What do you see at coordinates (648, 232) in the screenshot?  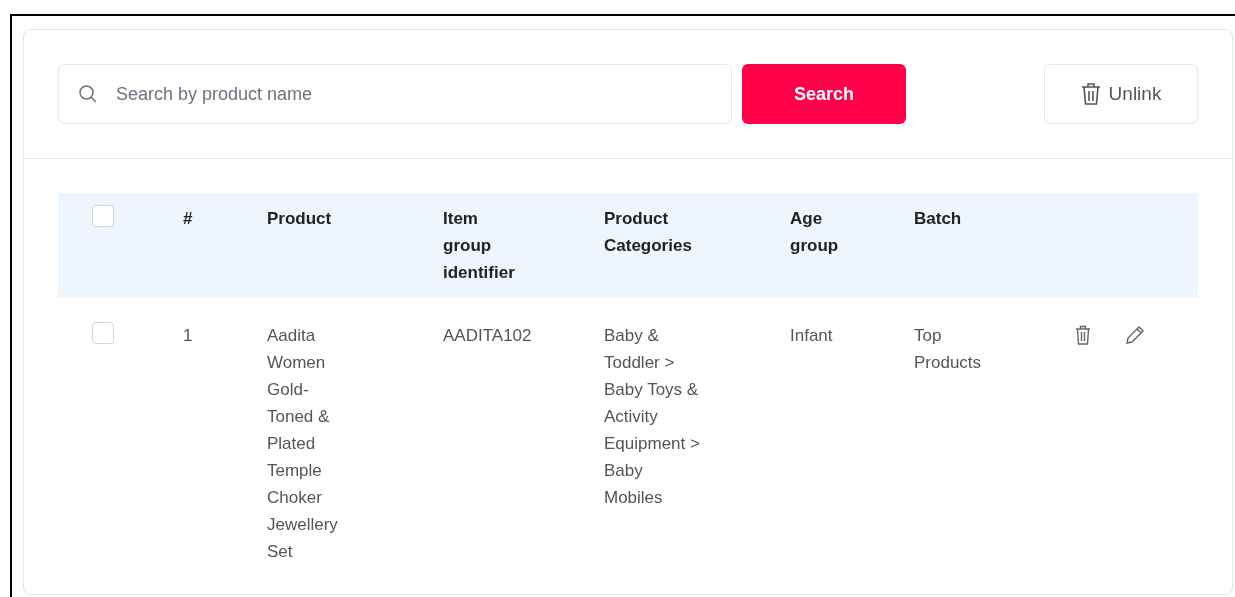 I see `column-header: Product Categories` at bounding box center [648, 232].